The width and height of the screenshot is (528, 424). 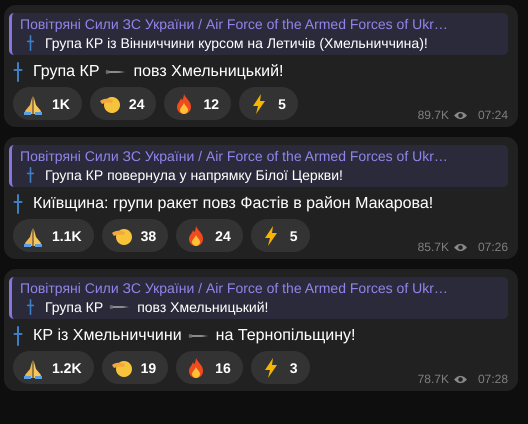 I want to click on message-time: 07:28, so click(x=493, y=379).